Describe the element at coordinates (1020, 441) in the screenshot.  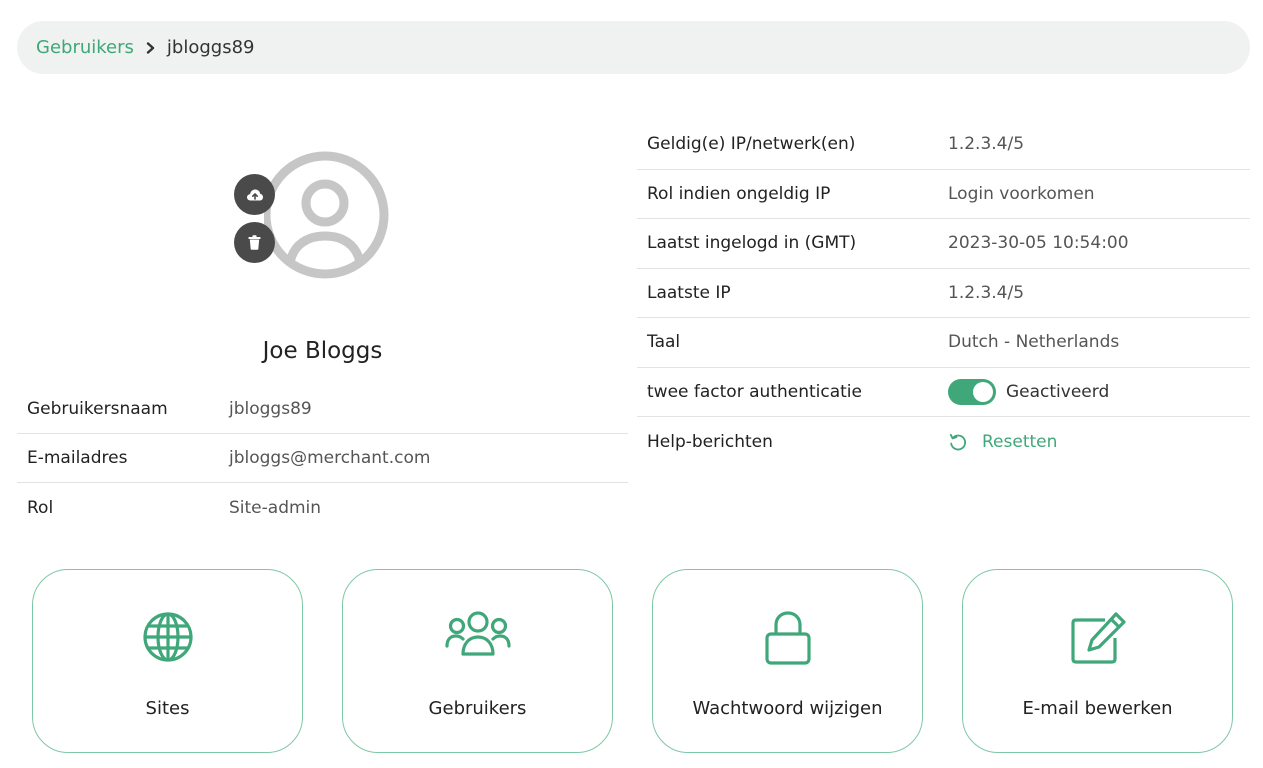
I see `reset-help-label: Resetten` at that location.